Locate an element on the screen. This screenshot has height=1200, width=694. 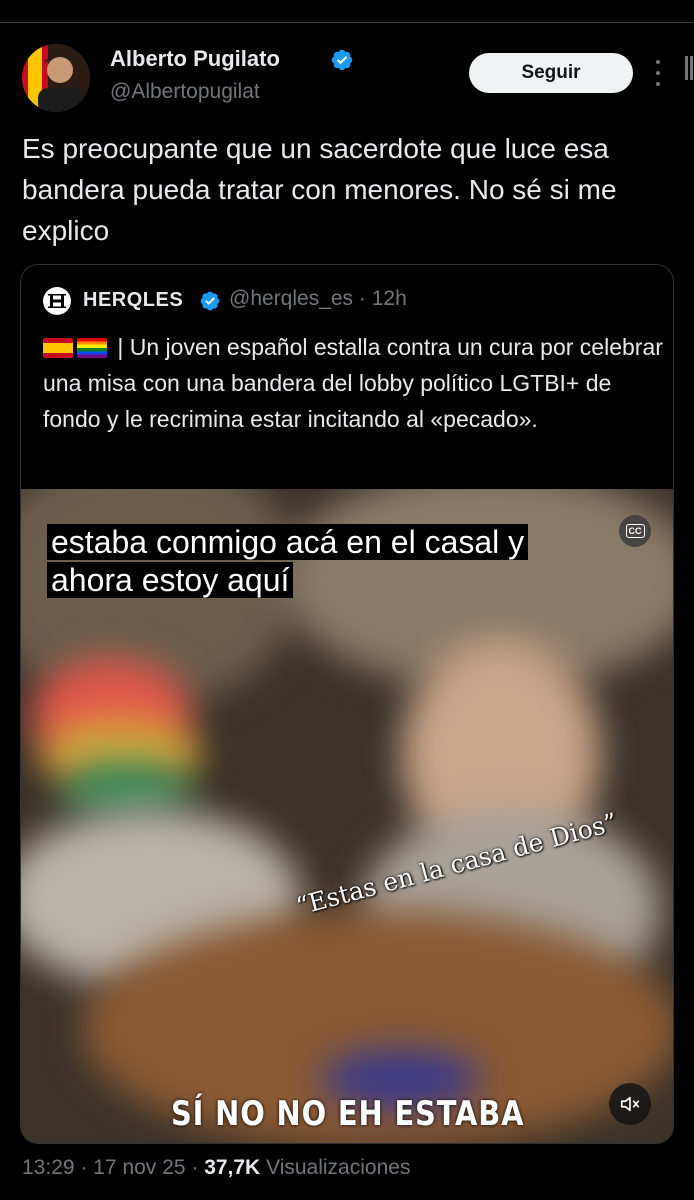
spain-flag-icon is located at coordinates (58, 348).